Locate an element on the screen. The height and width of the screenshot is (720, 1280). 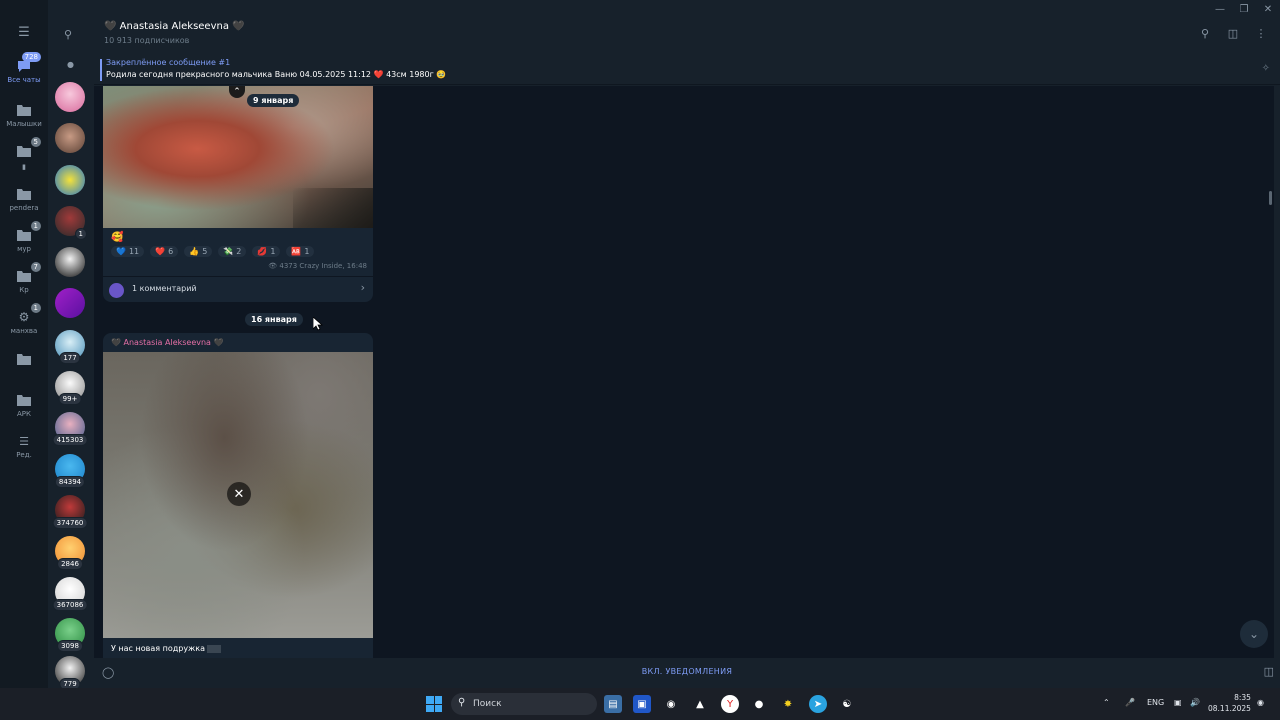
taskbar-search: ⚲ Поиск is located at coordinates (524, 704).